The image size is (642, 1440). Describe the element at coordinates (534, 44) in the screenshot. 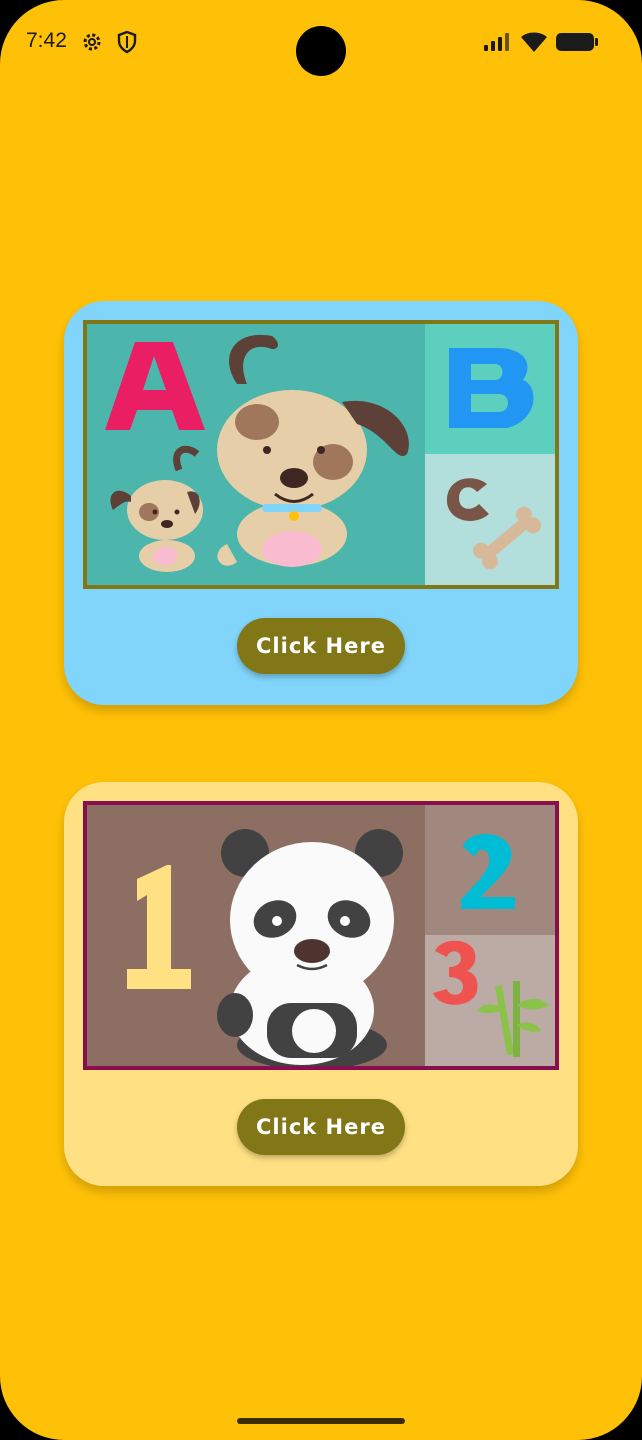

I see `wifi-icon` at that location.